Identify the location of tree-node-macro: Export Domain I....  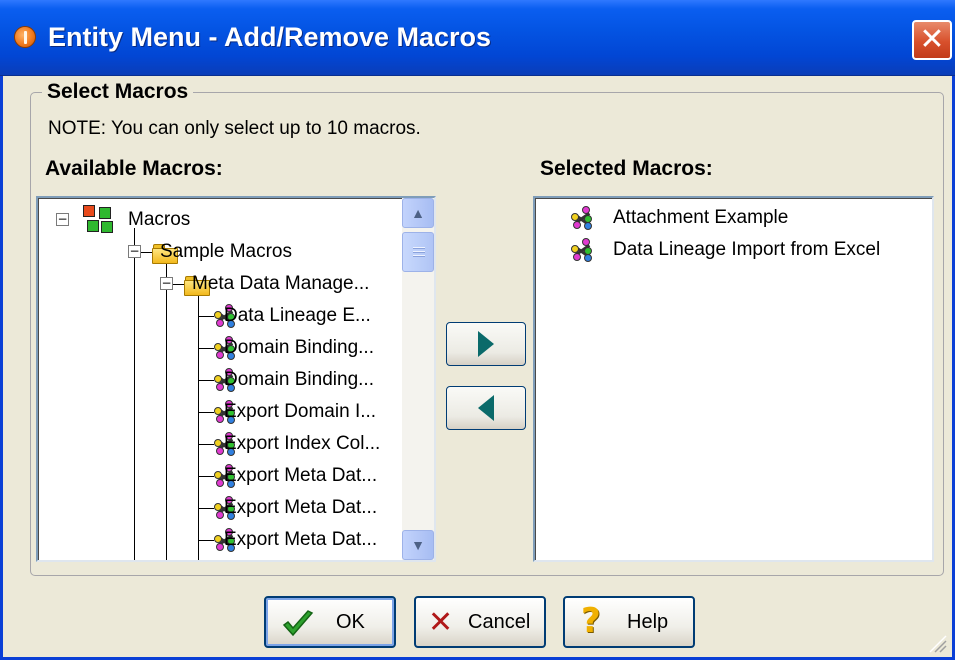
(220, 413).